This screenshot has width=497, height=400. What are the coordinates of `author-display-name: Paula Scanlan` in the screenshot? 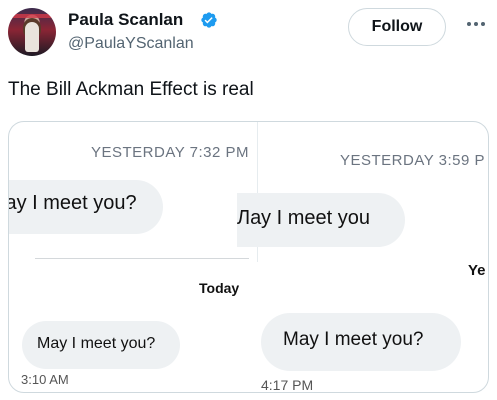 It's located at (125, 20).